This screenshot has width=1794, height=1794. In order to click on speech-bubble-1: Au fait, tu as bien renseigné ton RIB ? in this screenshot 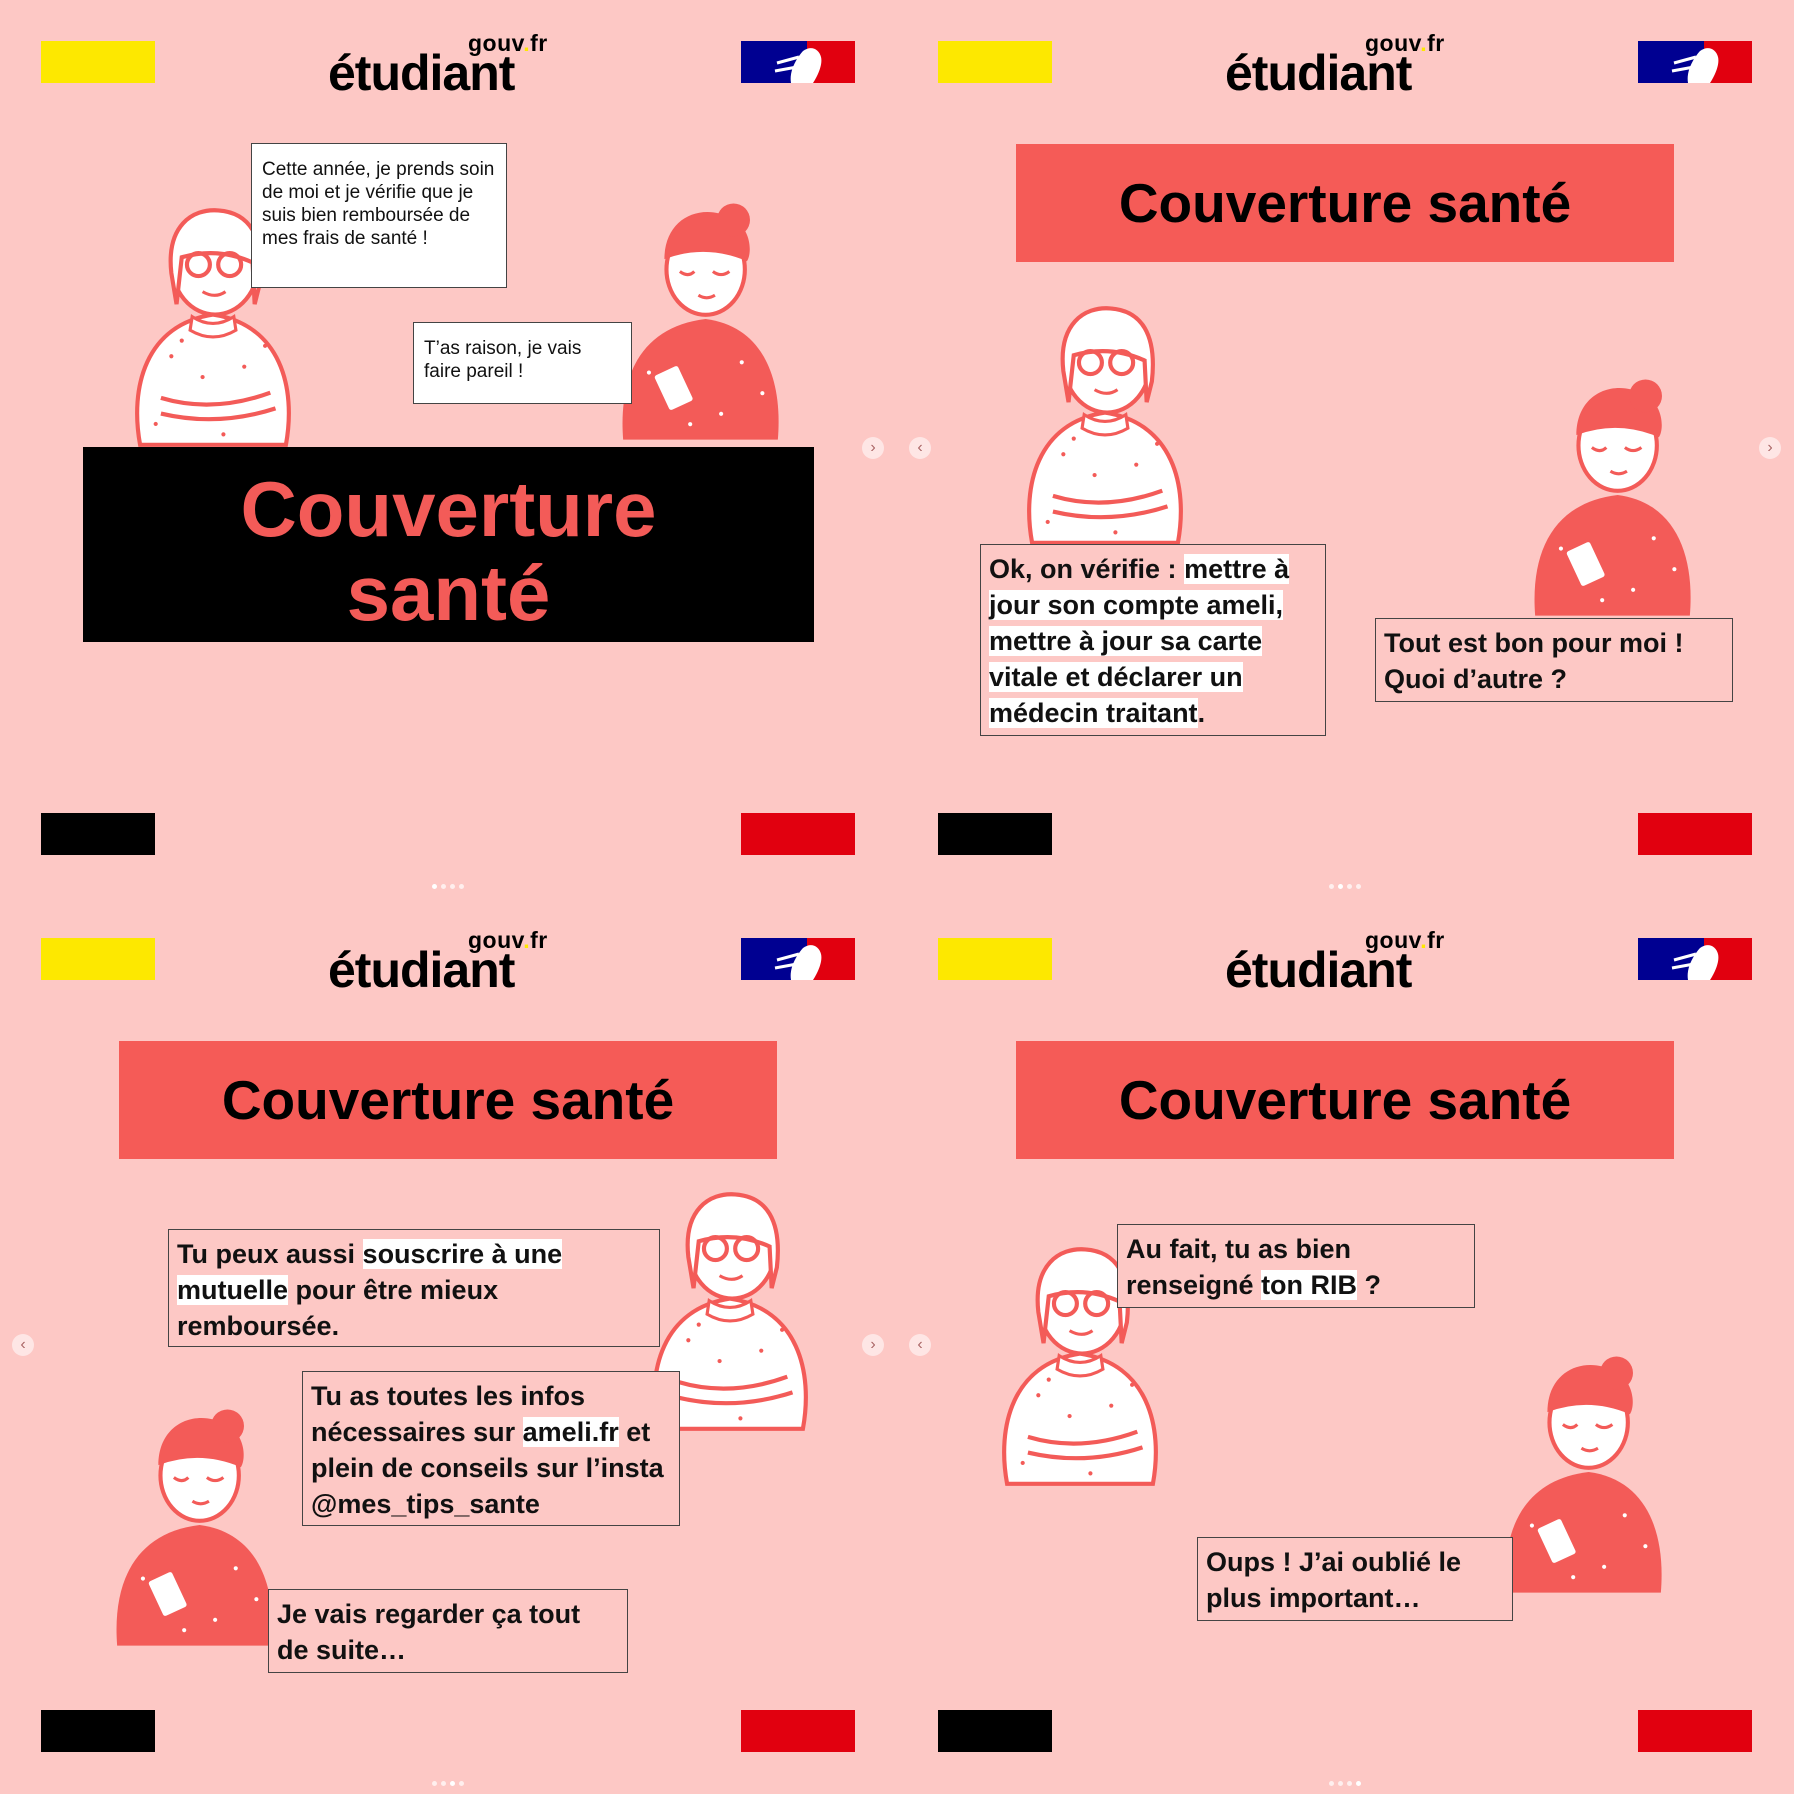, I will do `click(1296, 1266)`.